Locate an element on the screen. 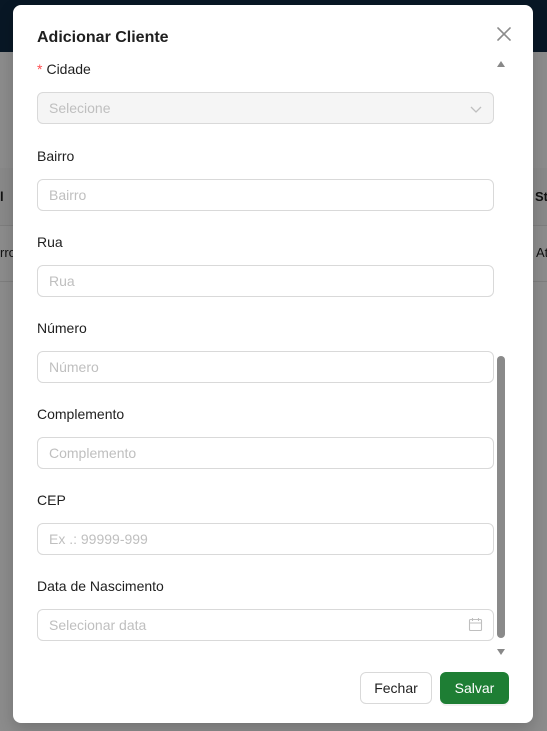  modal-title: Adicionar Cliente is located at coordinates (103, 37).